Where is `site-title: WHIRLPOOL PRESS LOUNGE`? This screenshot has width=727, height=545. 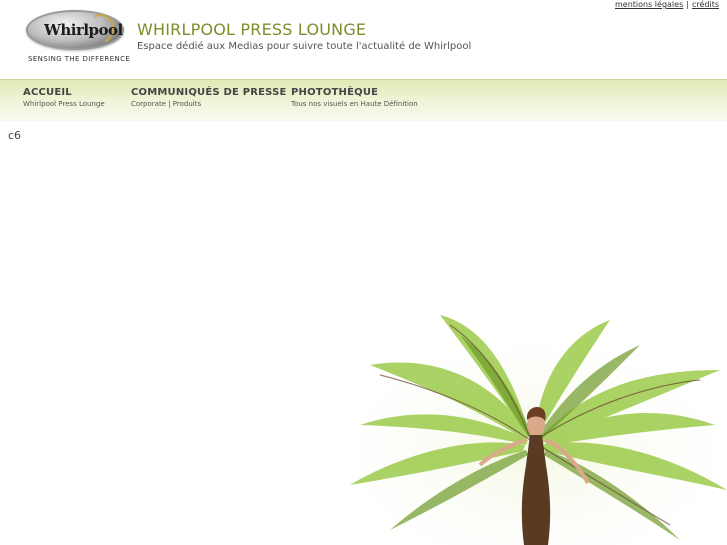 site-title: WHIRLPOOL PRESS LOUNGE is located at coordinates (252, 29).